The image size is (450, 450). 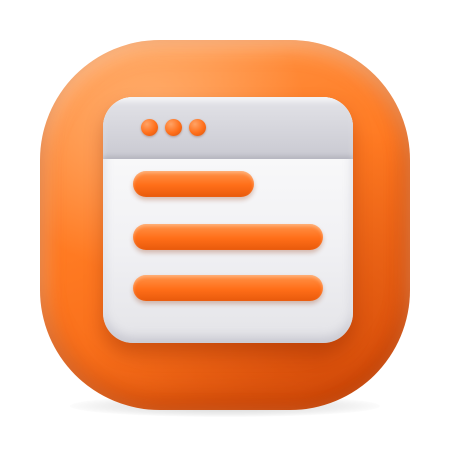 What do you see at coordinates (228, 128) in the screenshot?
I see `window-titlebar` at bounding box center [228, 128].